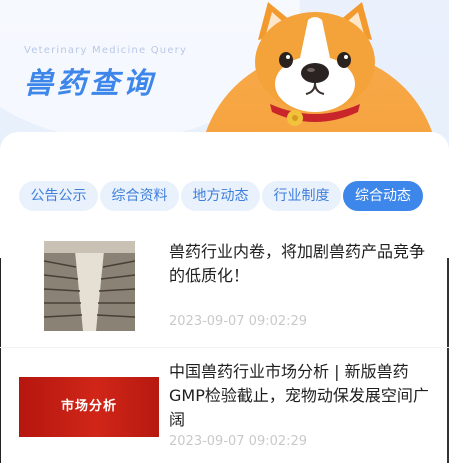 The height and width of the screenshot is (463, 449). I want to click on article-title: 中国兽药行业市场分析 | 新版兽药GMP检验截止，宠物动保发展空间广阔, so click(299, 395).